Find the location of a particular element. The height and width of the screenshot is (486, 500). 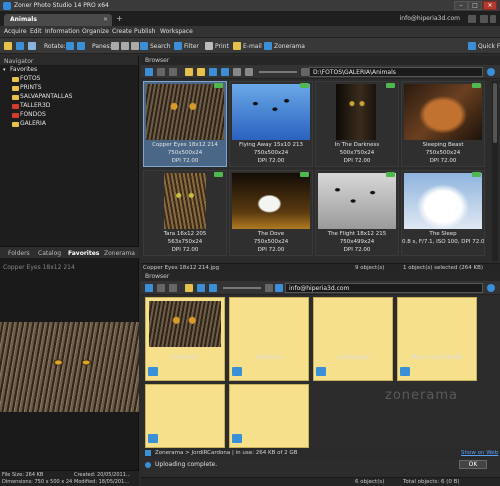

close-tab-icon: ✕ is located at coordinates (105, 19).